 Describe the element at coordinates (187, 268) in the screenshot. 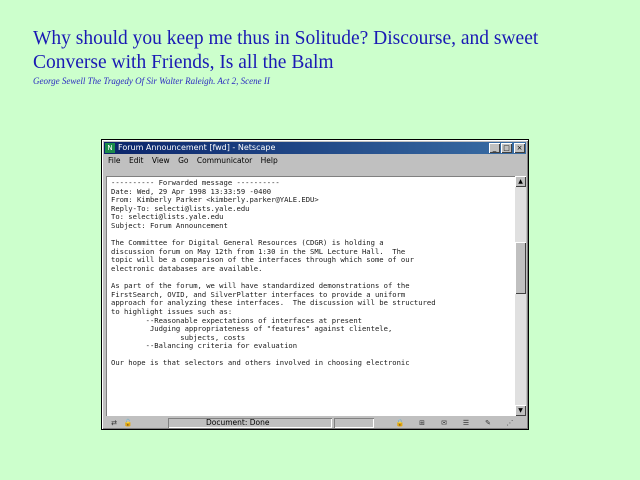

I see `message-line: electronic databases are available.` at that location.